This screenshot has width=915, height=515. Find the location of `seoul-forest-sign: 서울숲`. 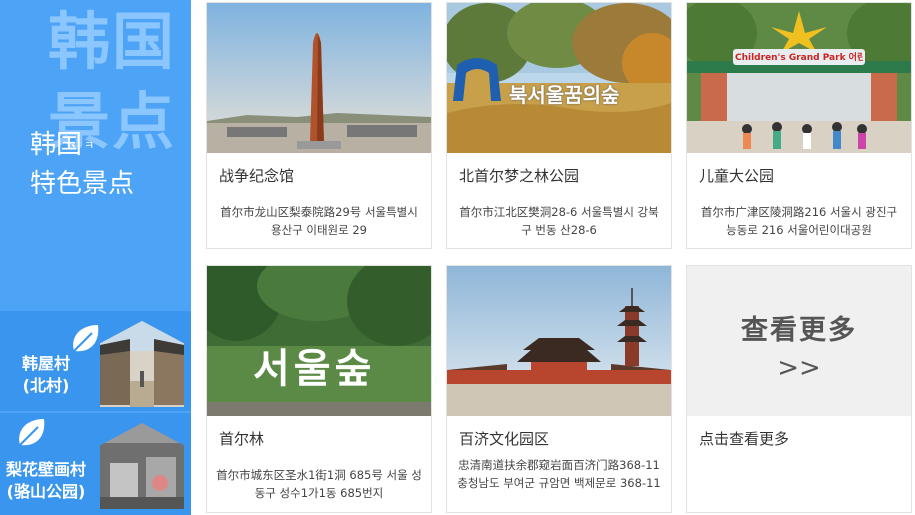

seoul-forest-sign: 서울숲 is located at coordinates (314, 369).